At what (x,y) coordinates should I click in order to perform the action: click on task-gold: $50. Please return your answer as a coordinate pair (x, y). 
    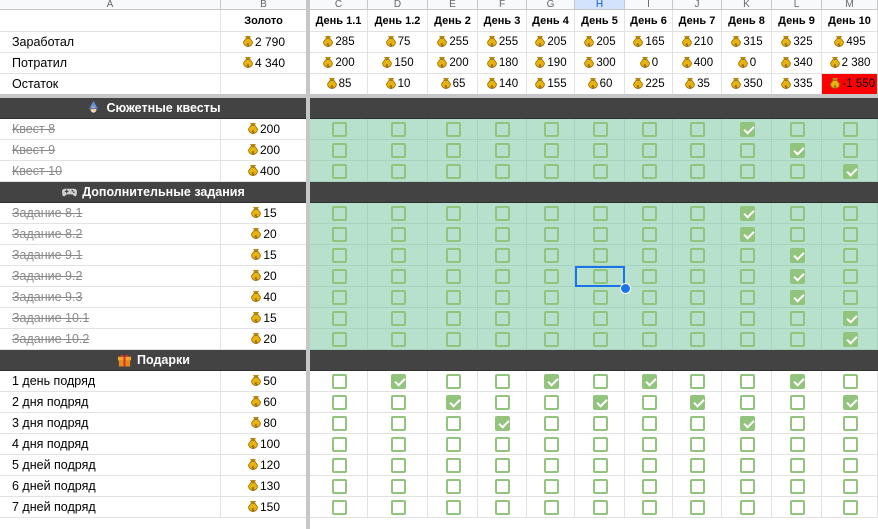
    Looking at the image, I should click on (264, 381).